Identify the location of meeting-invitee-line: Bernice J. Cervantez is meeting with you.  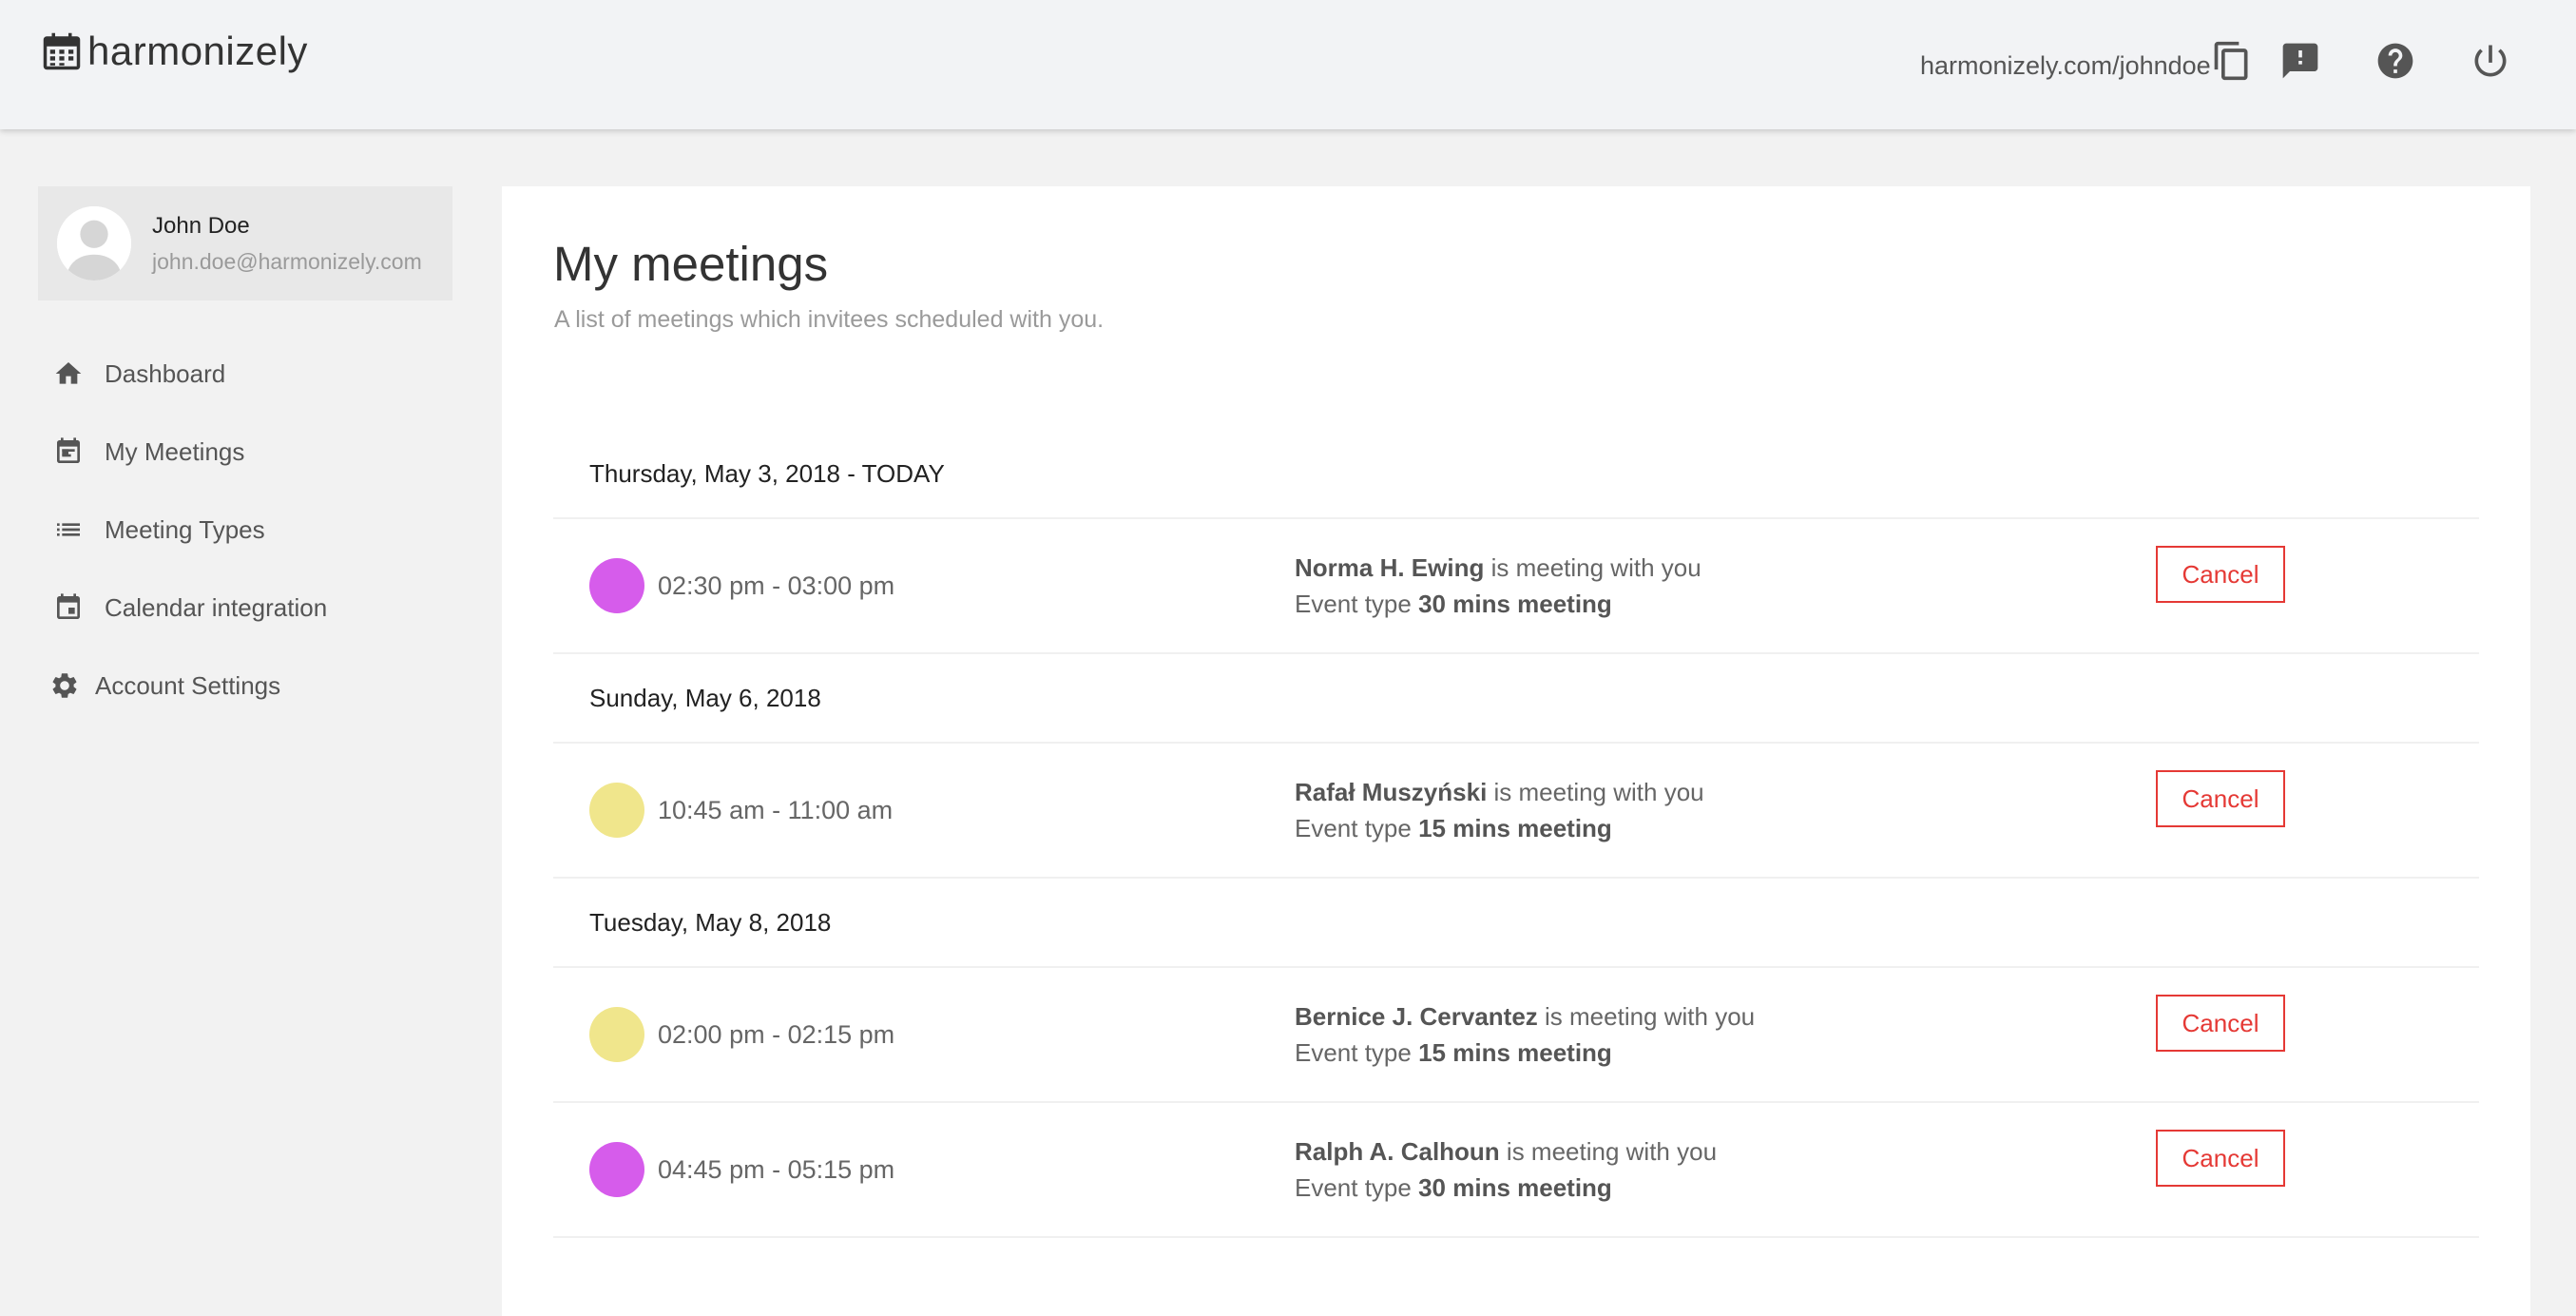
(1718, 1017).